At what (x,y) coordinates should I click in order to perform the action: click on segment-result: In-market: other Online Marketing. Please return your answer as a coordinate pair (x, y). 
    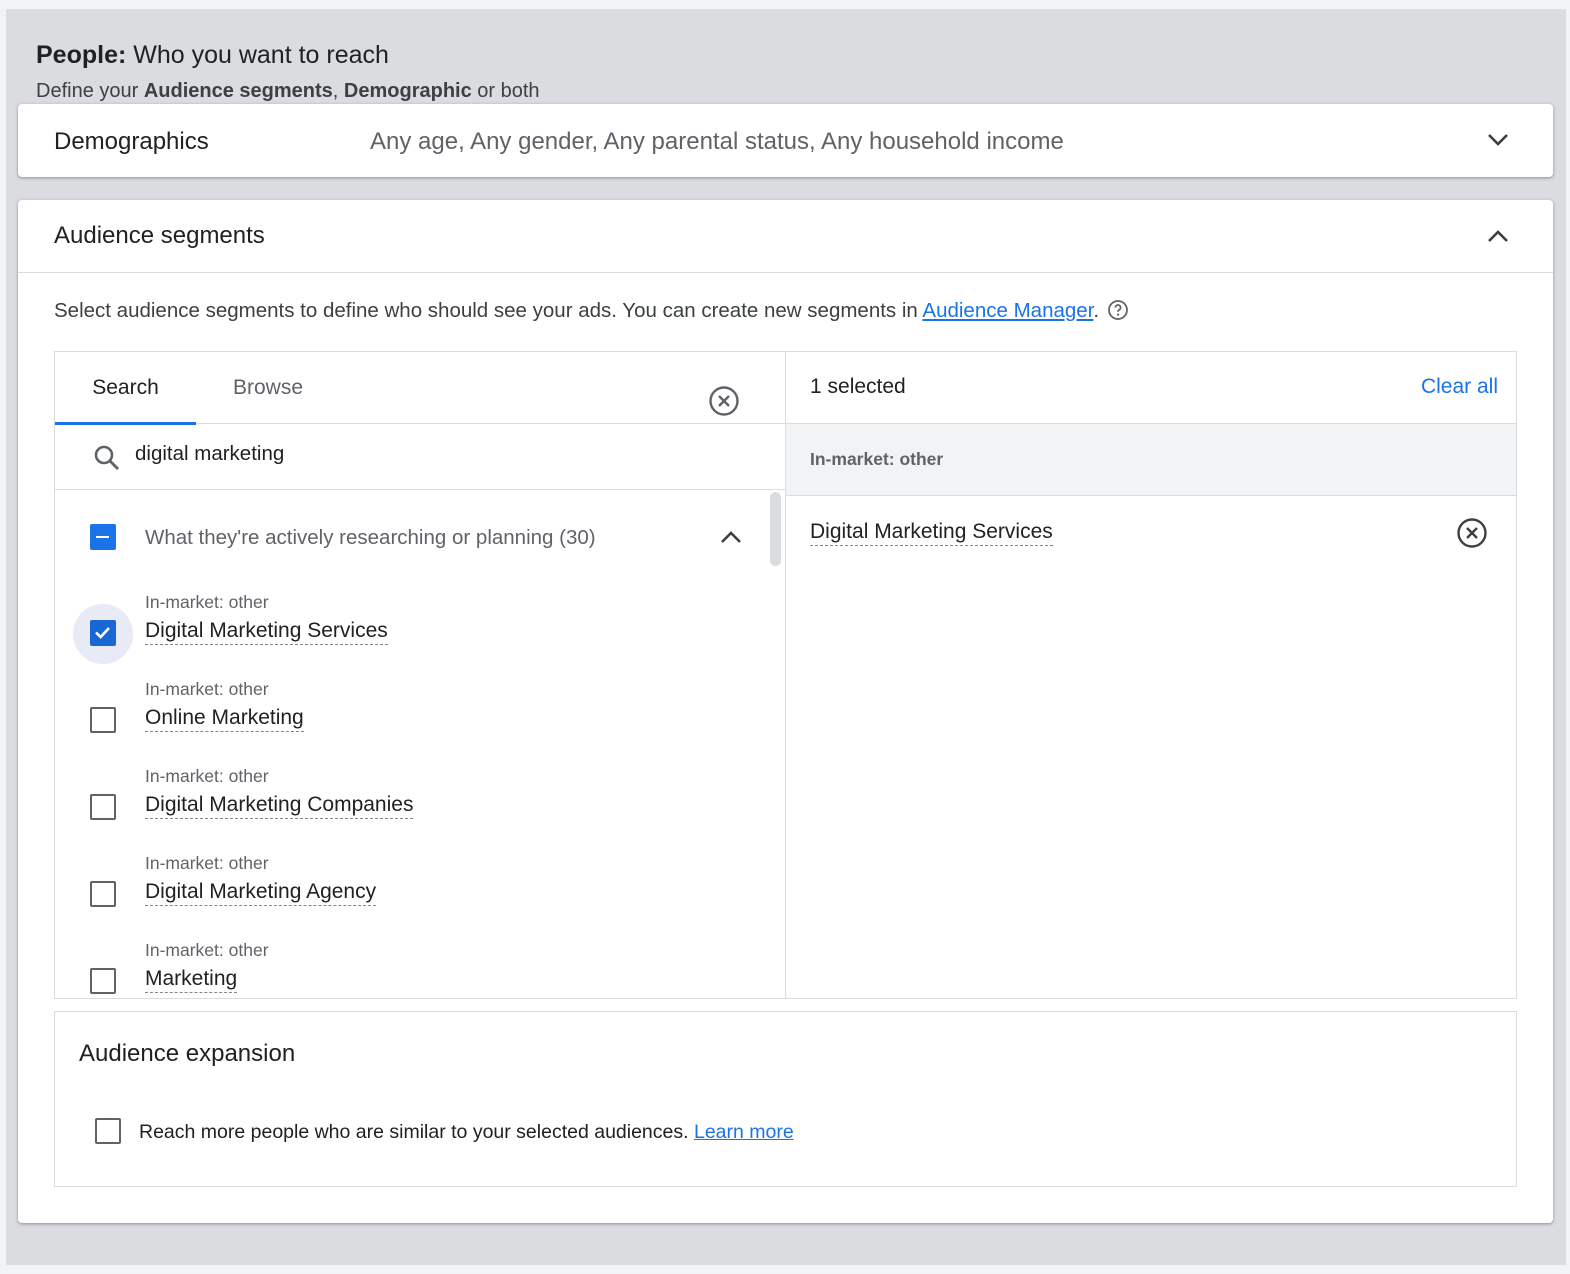
    Looking at the image, I should click on (415, 722).